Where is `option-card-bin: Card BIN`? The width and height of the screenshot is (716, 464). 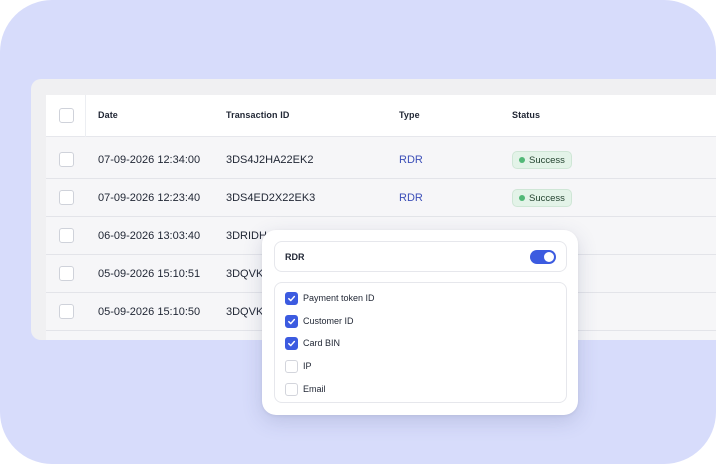
option-card-bin: Card BIN is located at coordinates (312, 343).